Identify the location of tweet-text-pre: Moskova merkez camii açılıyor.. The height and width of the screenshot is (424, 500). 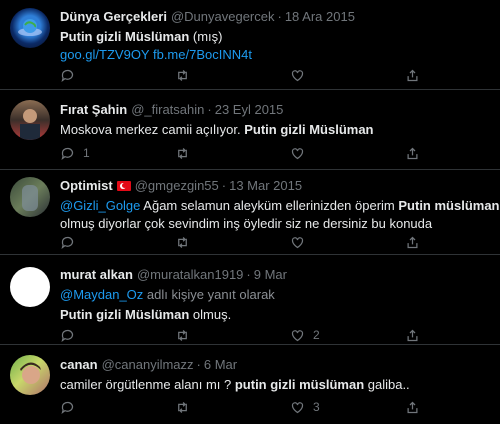
(152, 129).